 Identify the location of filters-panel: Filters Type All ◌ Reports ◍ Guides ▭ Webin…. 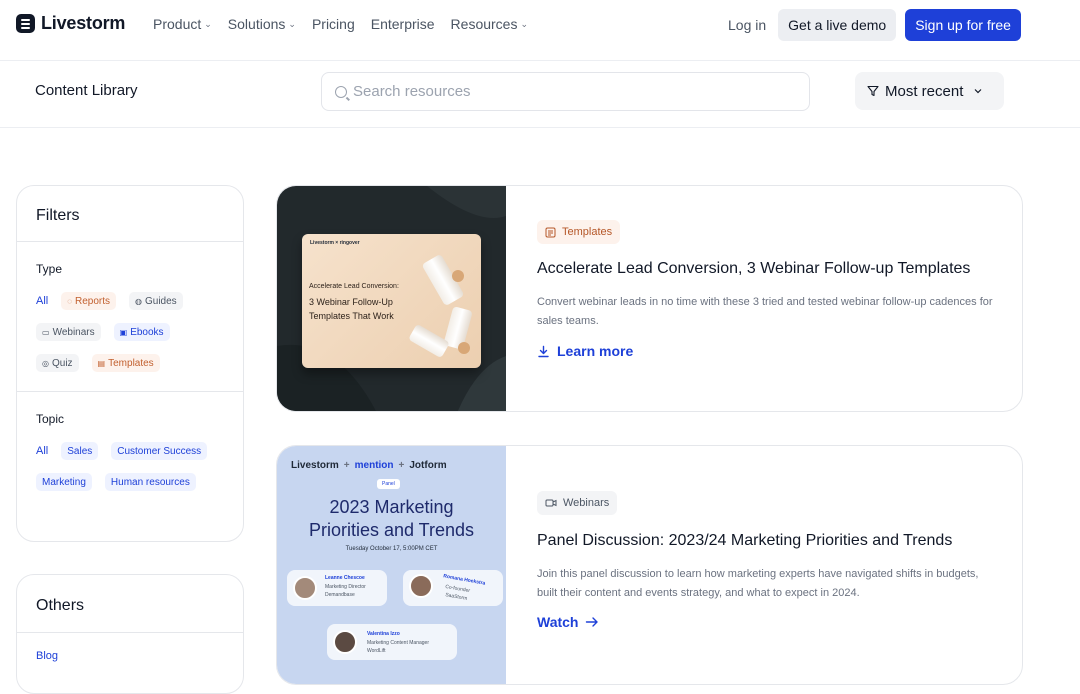
(130, 363).